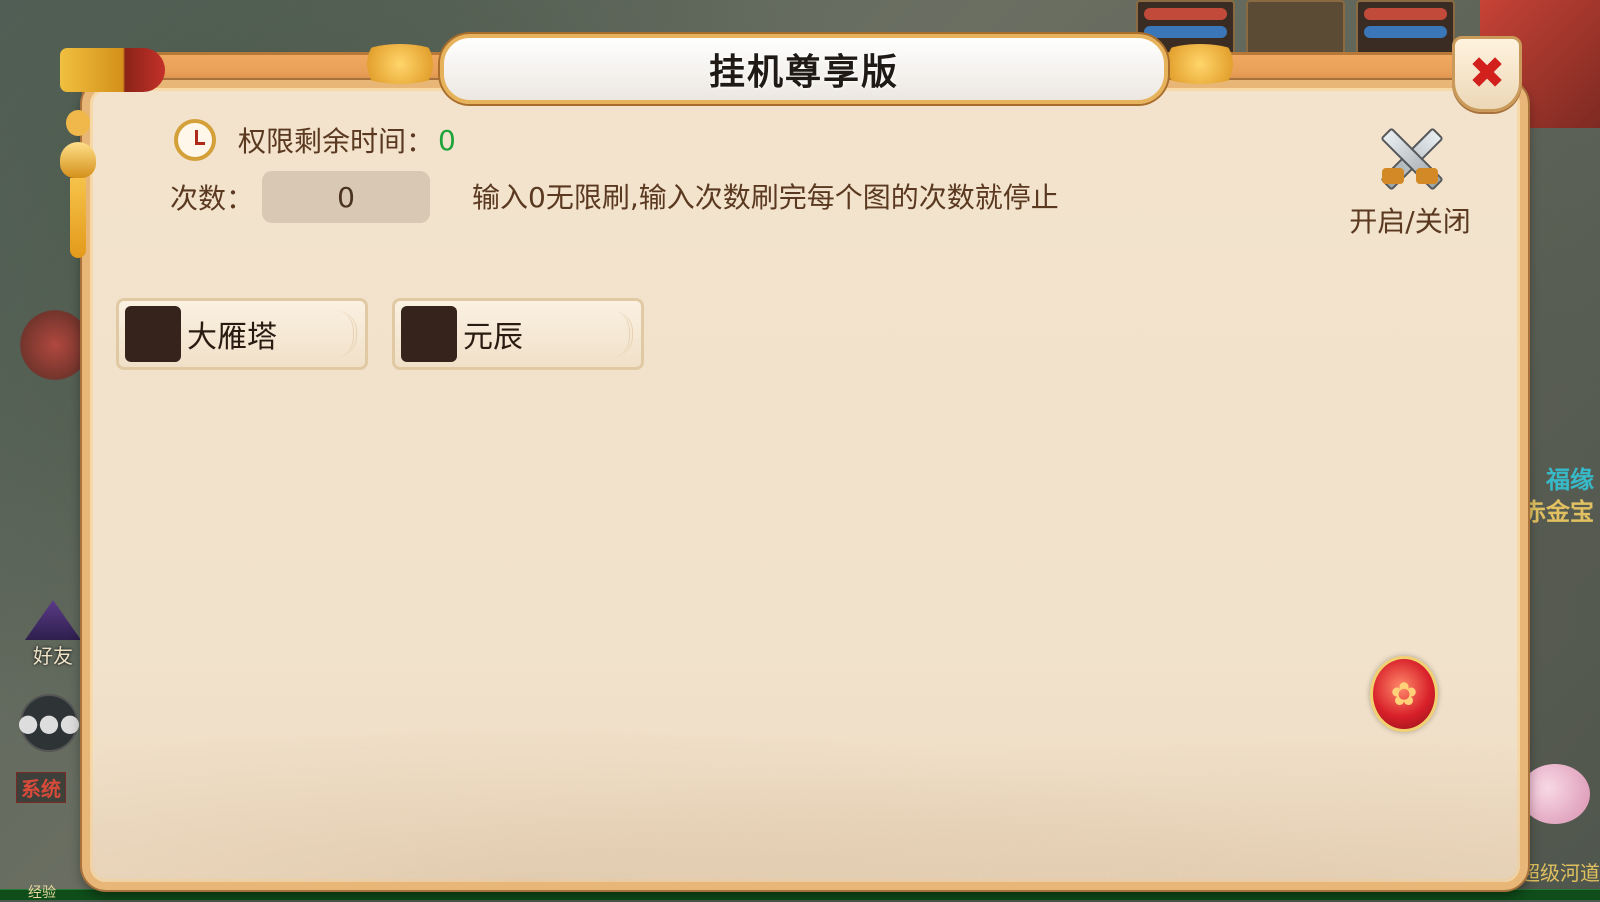 This screenshot has width=1600, height=902. I want to click on map-option-dayanta: 大雁塔, so click(242, 334).